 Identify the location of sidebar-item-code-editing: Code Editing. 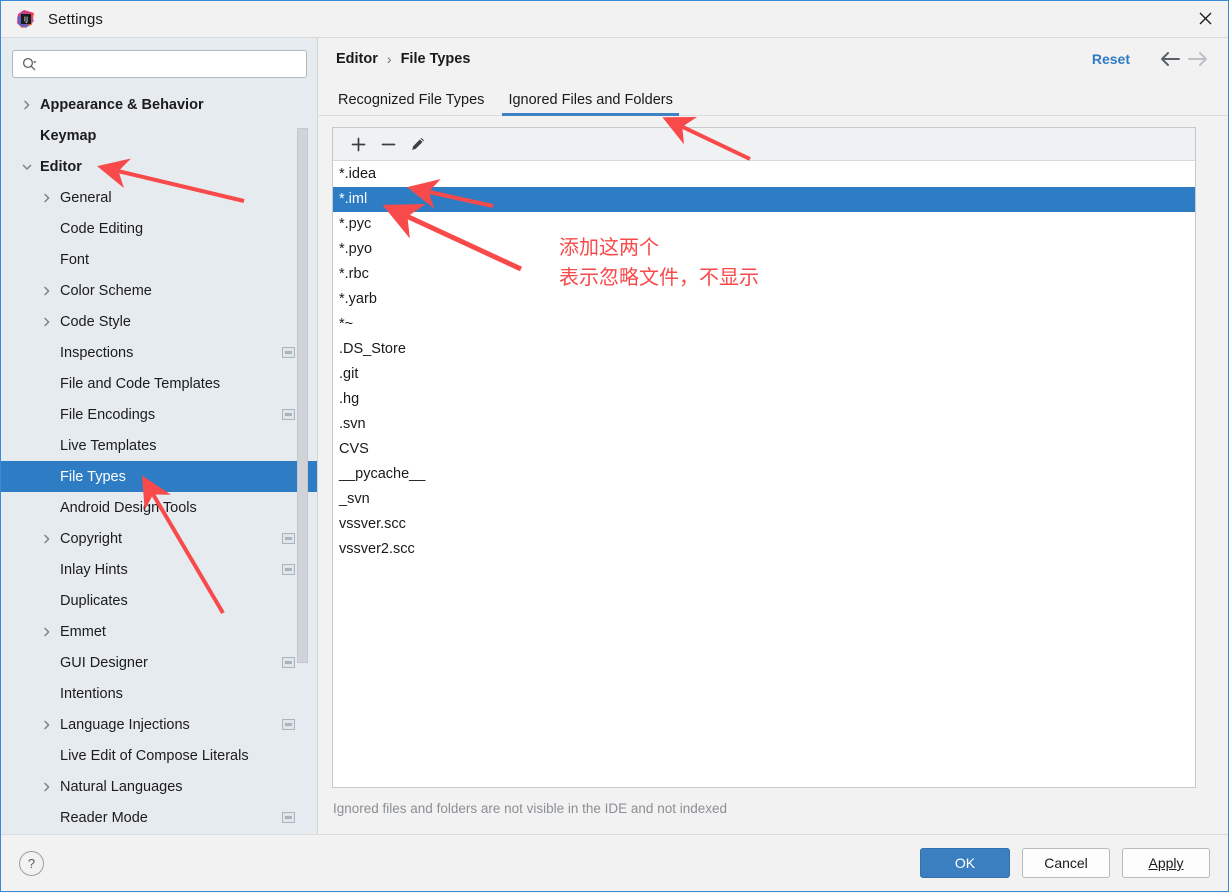
(159, 228).